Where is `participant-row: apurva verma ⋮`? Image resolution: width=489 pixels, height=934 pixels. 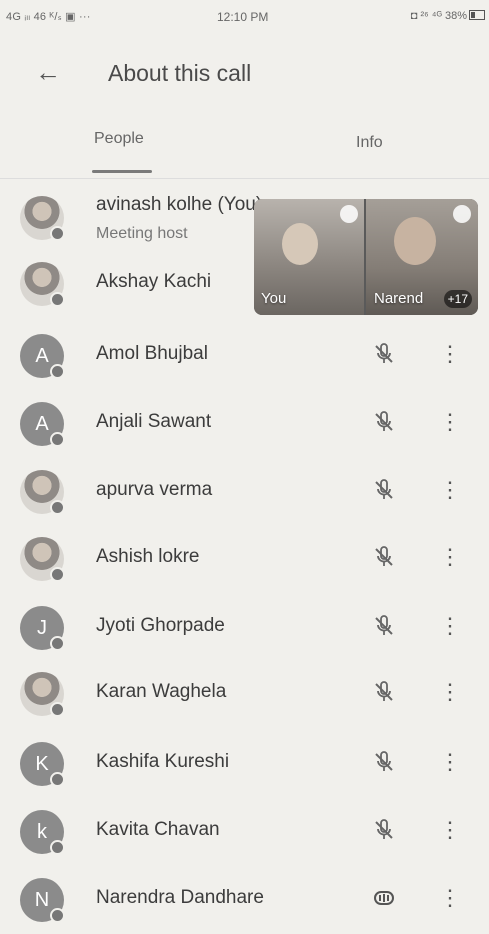 participant-row: apurva verma ⋮ is located at coordinates (244, 492).